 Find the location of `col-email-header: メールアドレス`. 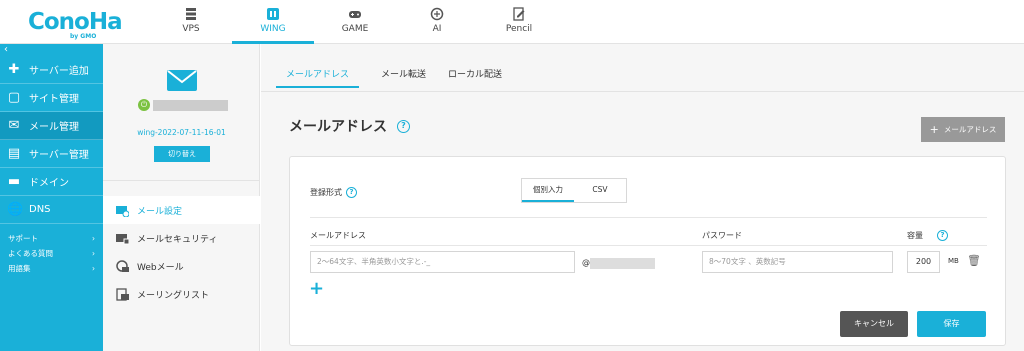

col-email-header: メールアドレス is located at coordinates (338, 235).